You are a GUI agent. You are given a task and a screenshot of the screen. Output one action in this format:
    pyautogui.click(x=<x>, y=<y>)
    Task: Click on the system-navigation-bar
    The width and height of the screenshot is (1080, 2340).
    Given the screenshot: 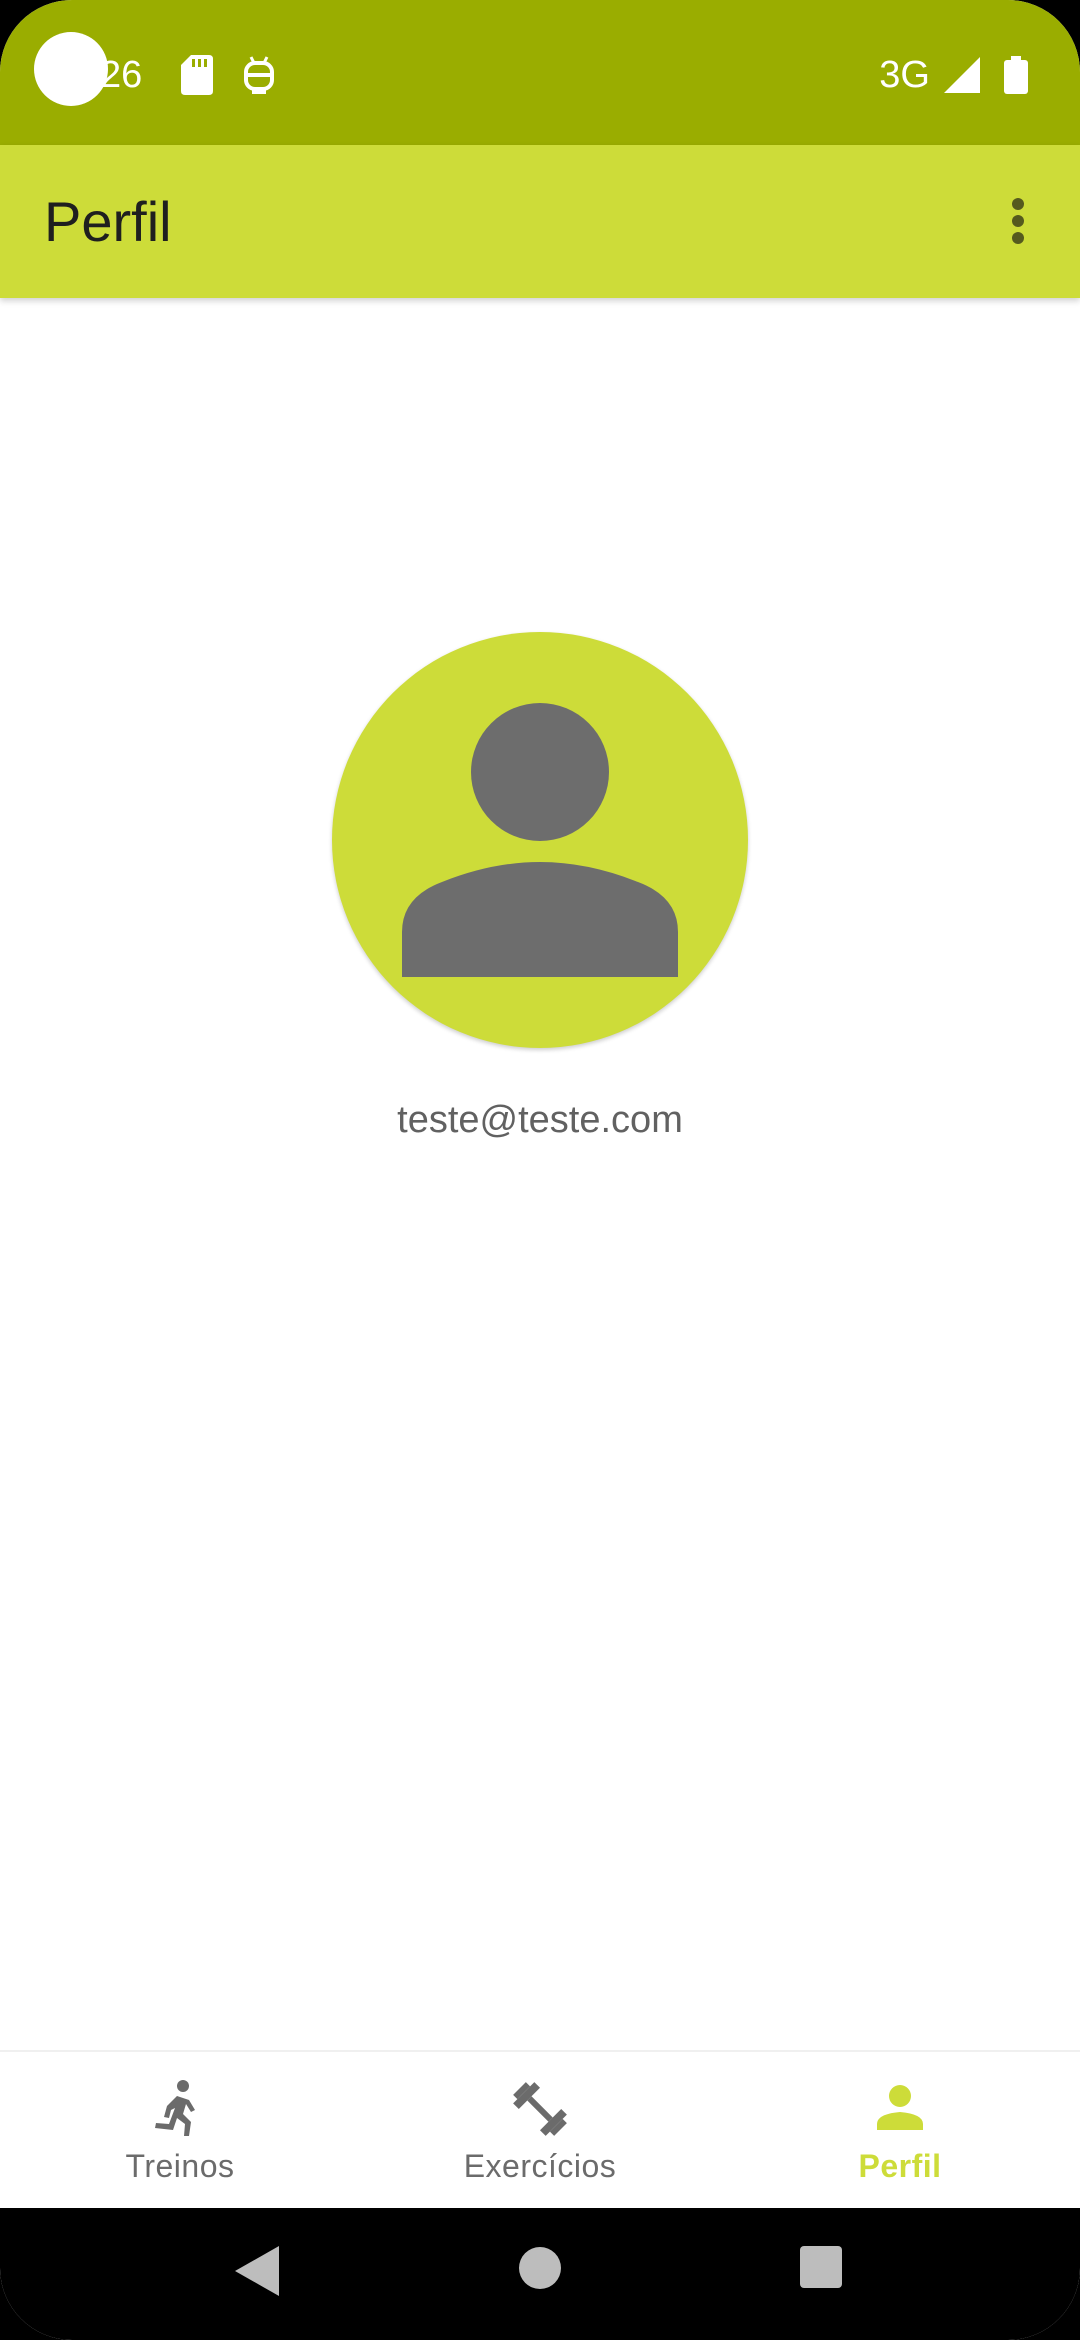 What is the action you would take?
    pyautogui.click(x=540, y=2274)
    